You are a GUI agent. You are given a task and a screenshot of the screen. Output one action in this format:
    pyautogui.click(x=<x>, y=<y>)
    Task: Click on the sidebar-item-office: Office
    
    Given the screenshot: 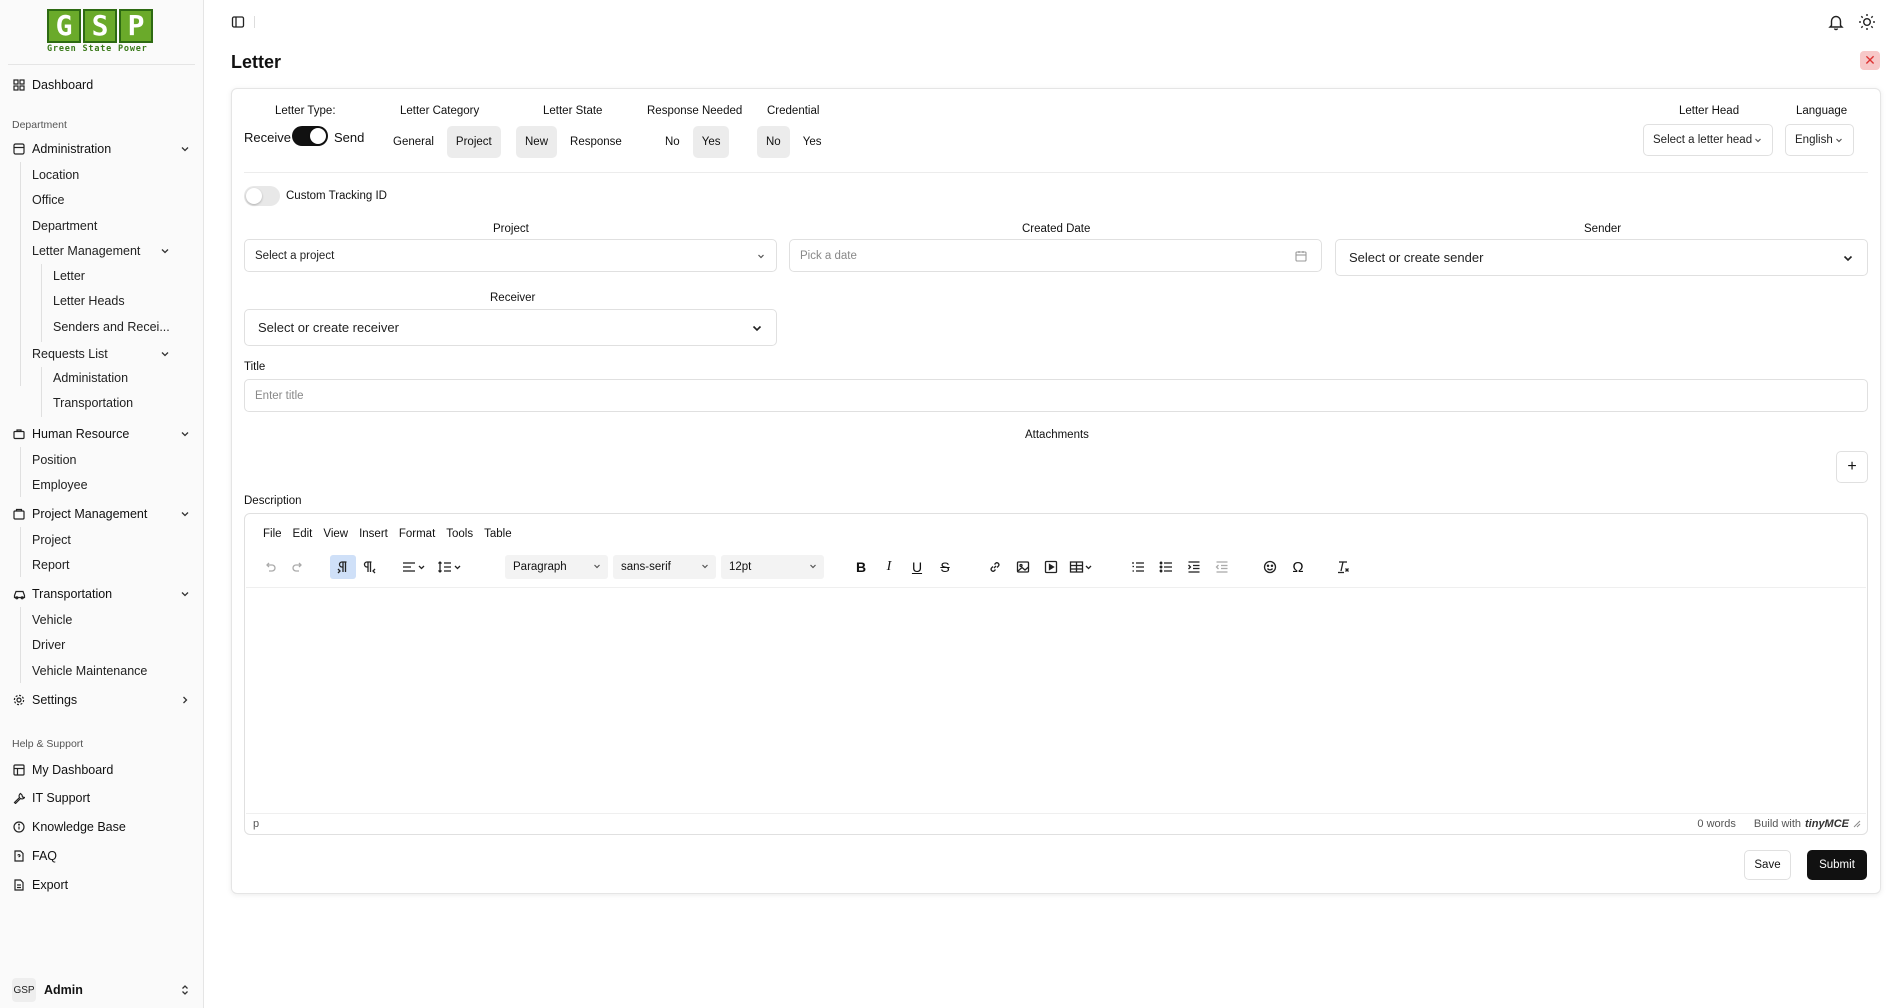 What is the action you would take?
    pyautogui.click(x=48, y=200)
    